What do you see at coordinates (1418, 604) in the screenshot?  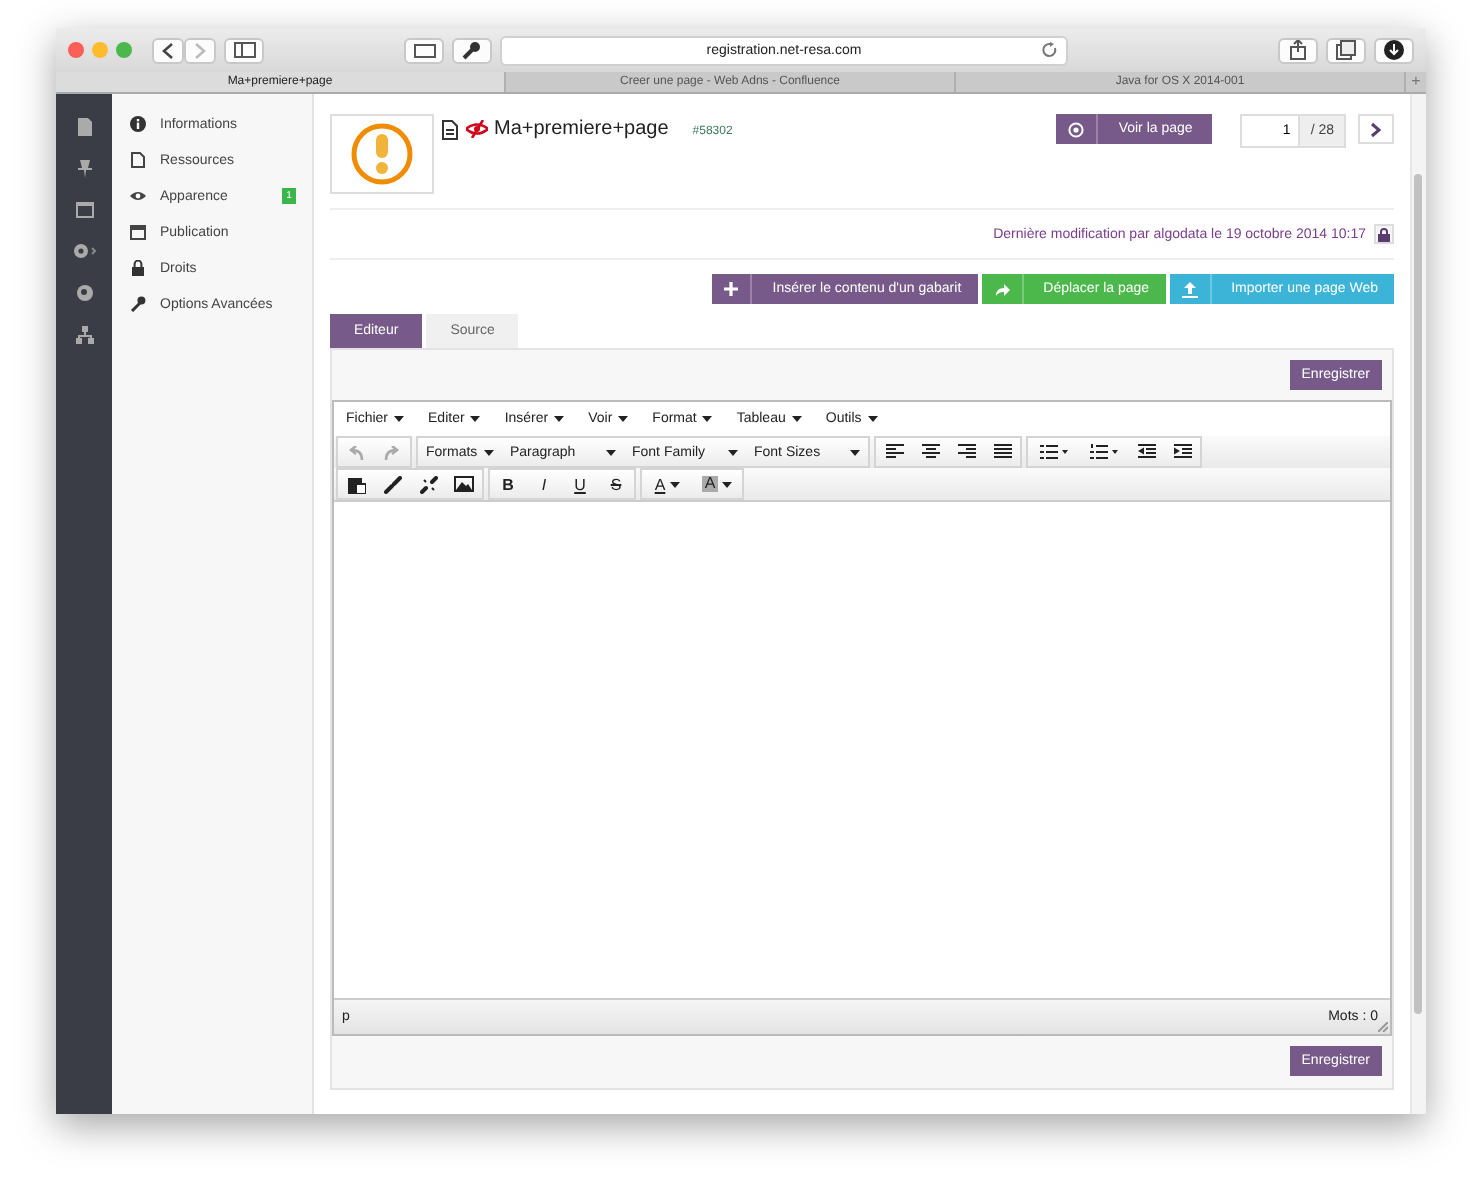 I see `scrollbar` at bounding box center [1418, 604].